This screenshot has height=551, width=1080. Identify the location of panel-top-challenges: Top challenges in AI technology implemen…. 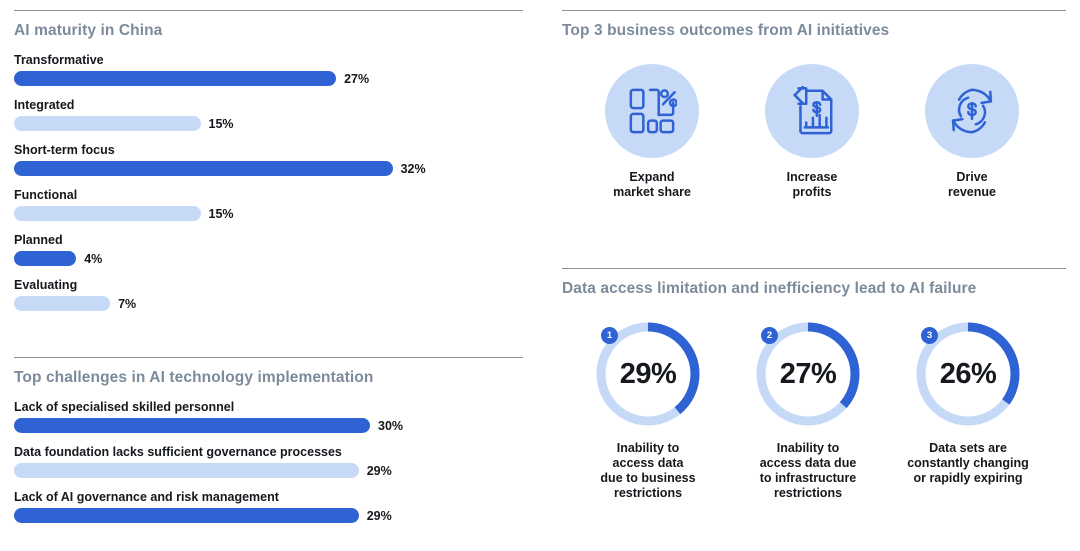
(268, 440).